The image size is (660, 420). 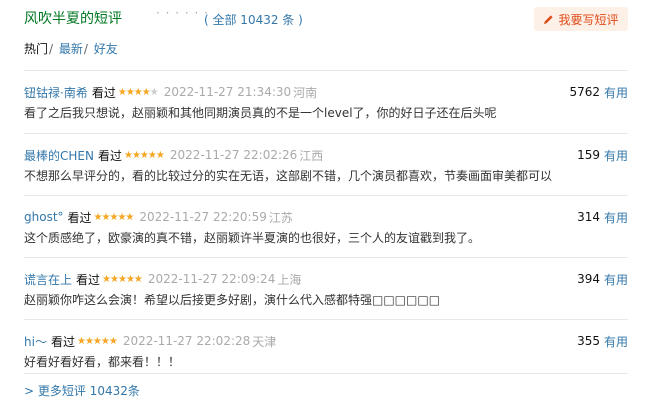 I want to click on comment-location: 河南, so click(x=305, y=92).